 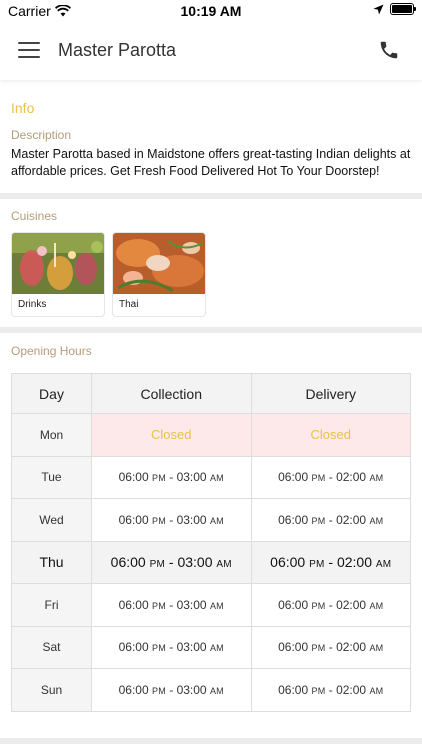 What do you see at coordinates (330, 435) in the screenshot?
I see `delivery-closed: Closed` at bounding box center [330, 435].